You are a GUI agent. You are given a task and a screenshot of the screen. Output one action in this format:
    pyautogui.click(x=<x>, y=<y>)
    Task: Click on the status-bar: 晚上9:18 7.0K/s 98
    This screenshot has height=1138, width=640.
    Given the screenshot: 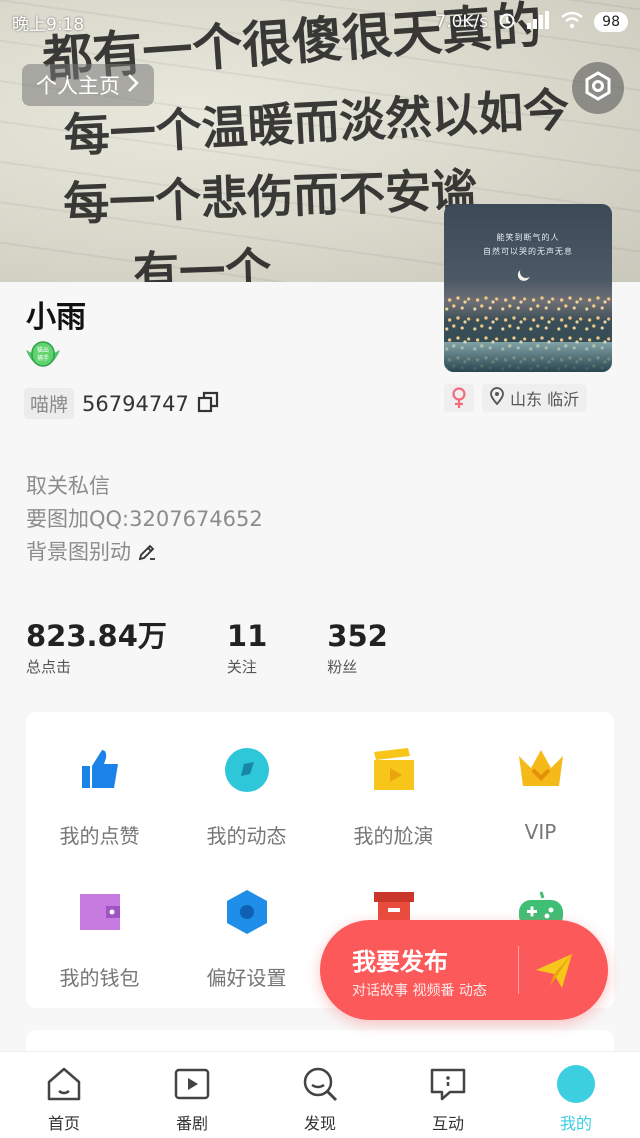 What is the action you would take?
    pyautogui.click(x=320, y=22)
    